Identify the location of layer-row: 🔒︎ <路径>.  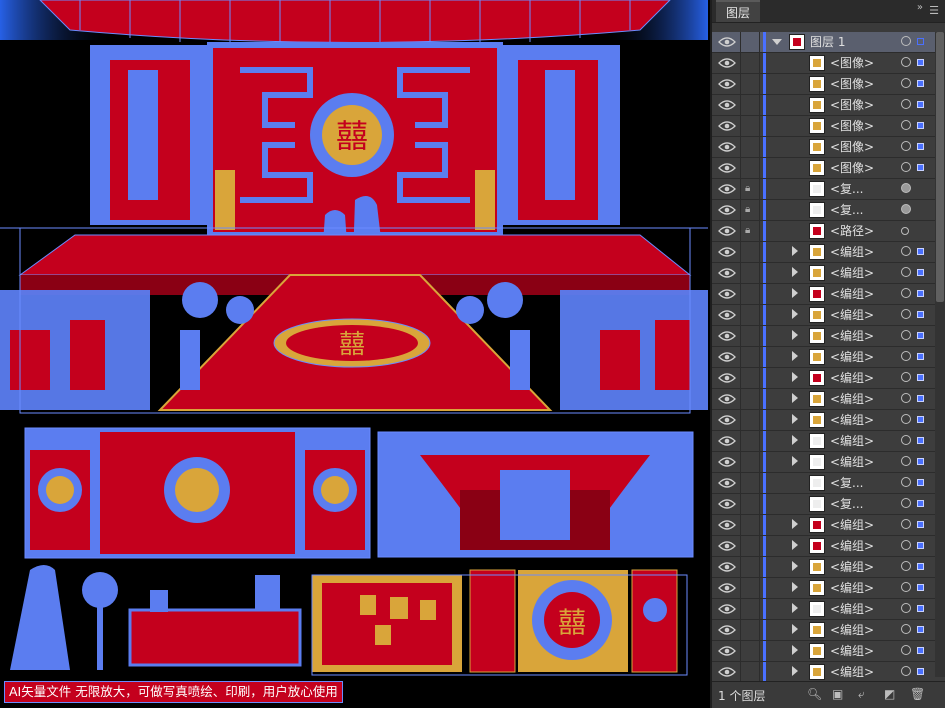
(828, 231).